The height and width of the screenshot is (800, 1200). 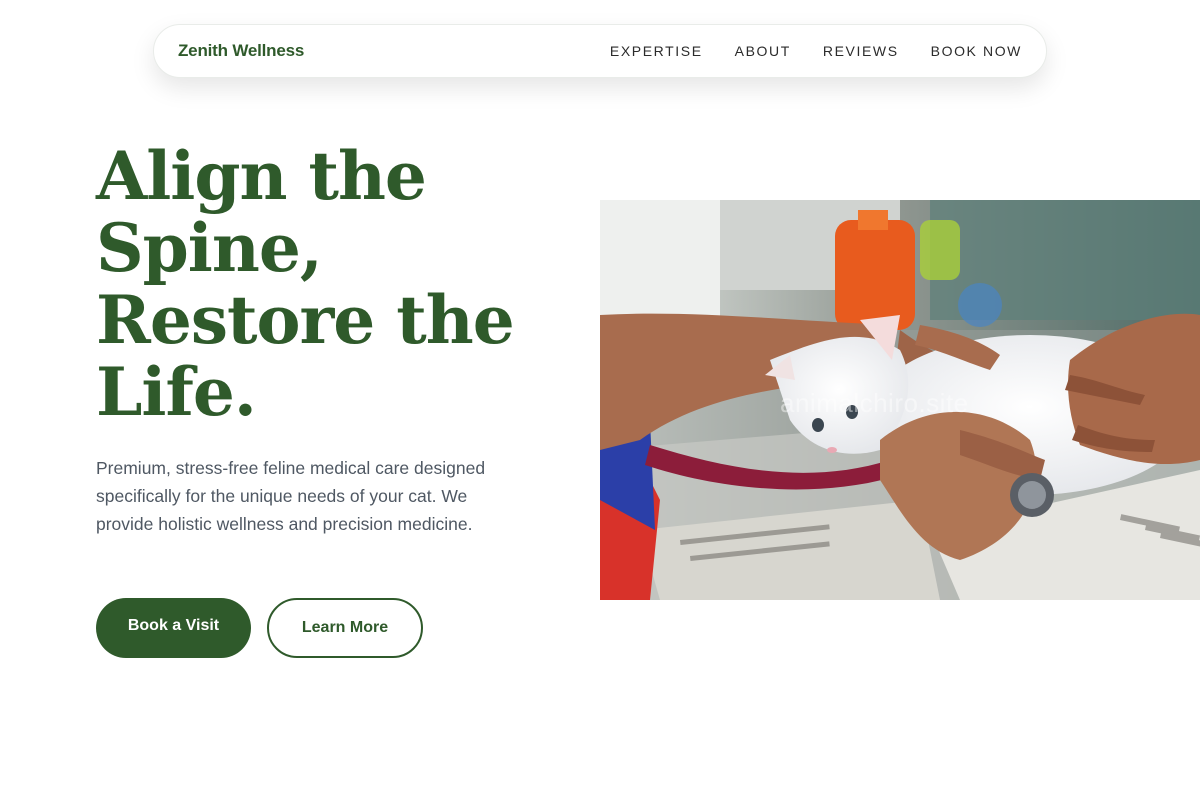 I want to click on hero-title-line-3: Restore the, so click(x=305, y=320).